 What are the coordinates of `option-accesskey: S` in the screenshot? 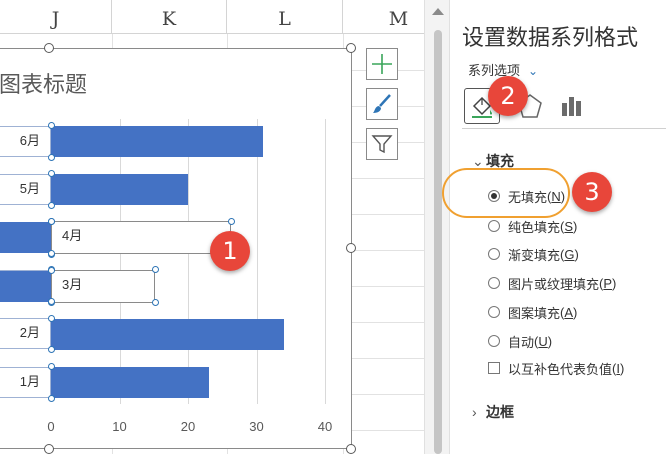 It's located at (569, 226).